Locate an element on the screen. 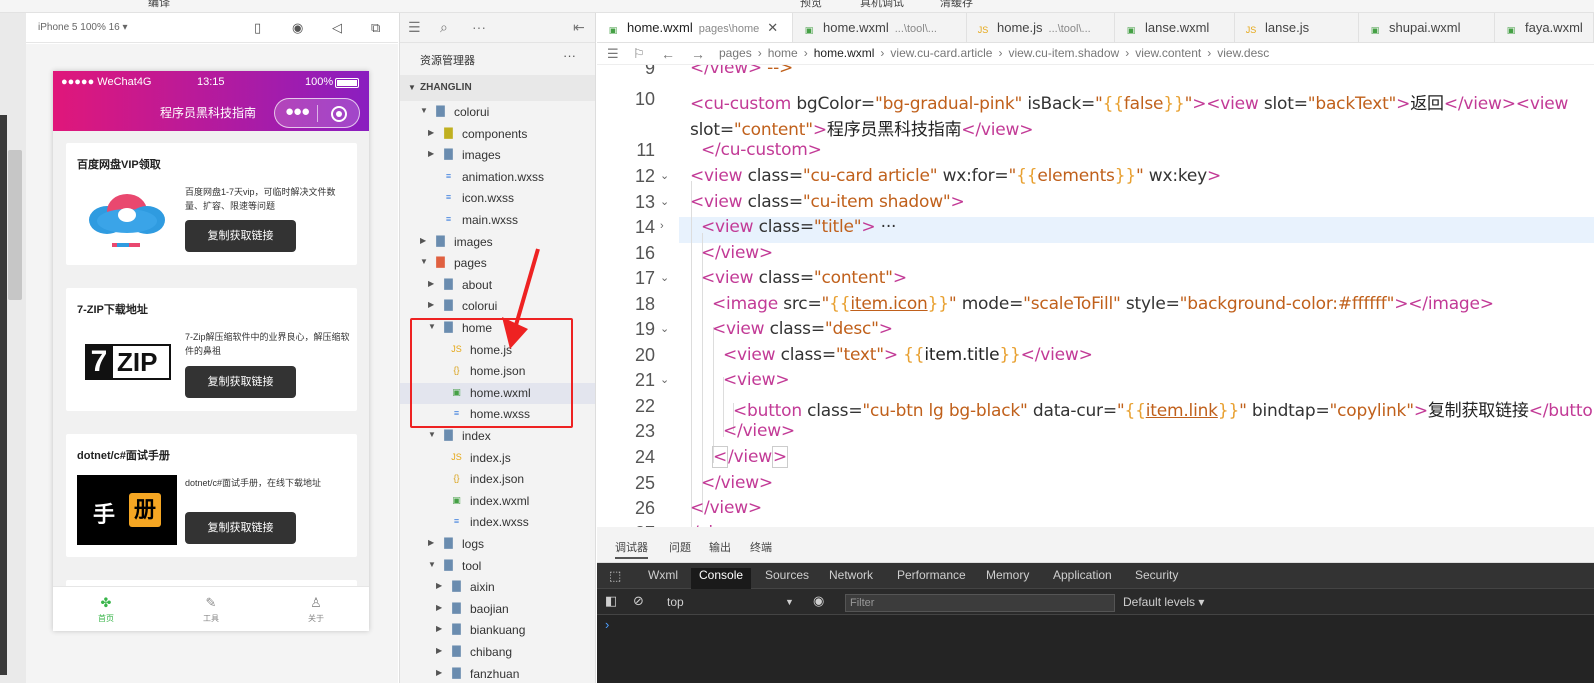 The height and width of the screenshot is (683, 1594). tab-console: Console is located at coordinates (721, 578).